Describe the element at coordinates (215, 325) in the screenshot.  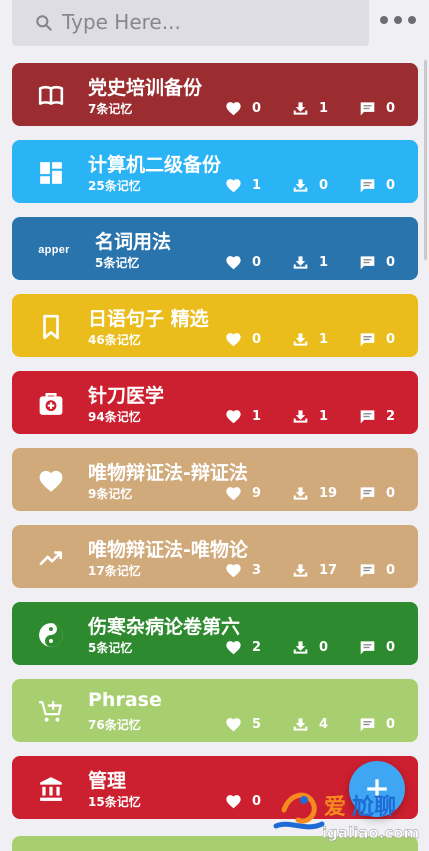
I see `deck-card: 日语句子 精选 46条记忆 0 1 0` at that location.